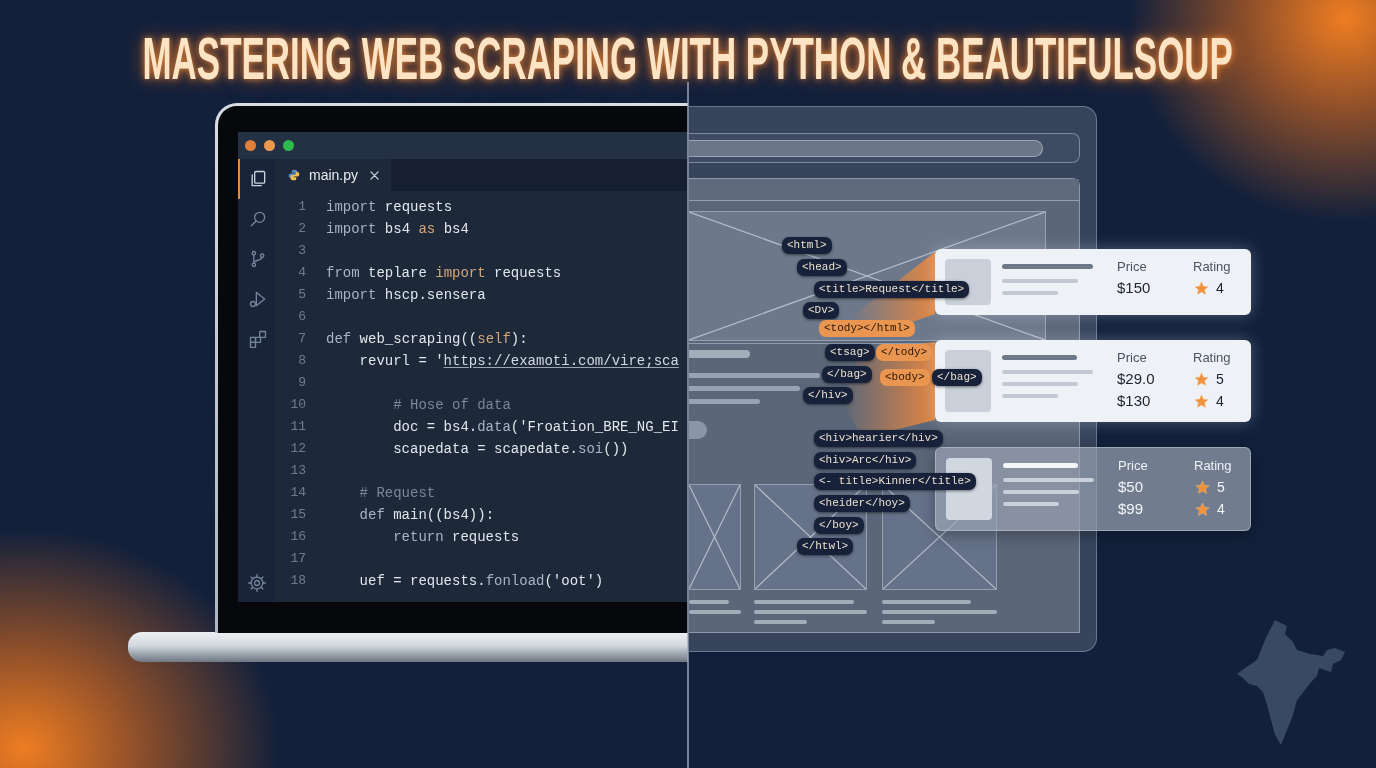  I want to click on html-tag: <heider</hoy>, so click(862, 503).